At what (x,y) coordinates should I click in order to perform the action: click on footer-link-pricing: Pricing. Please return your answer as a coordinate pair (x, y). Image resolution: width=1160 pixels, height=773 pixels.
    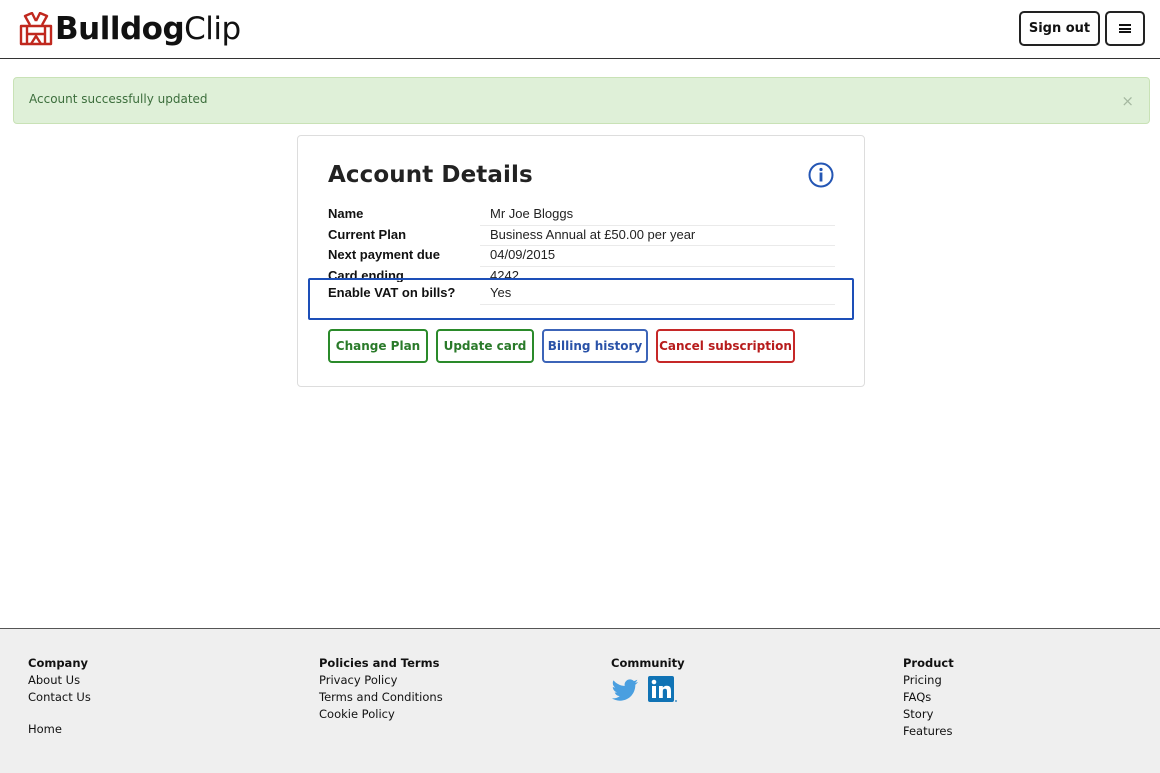
    Looking at the image, I should click on (928, 680).